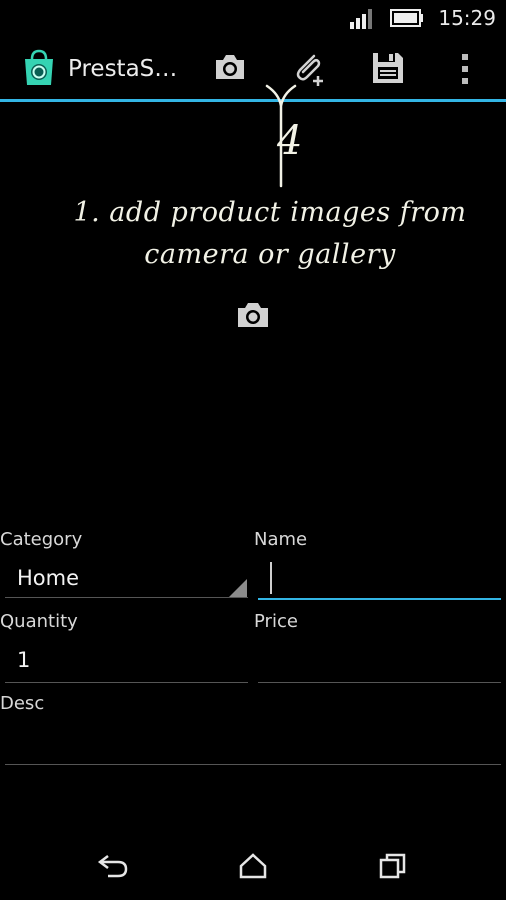 The height and width of the screenshot is (900, 506). I want to click on recents-icon, so click(393, 866).